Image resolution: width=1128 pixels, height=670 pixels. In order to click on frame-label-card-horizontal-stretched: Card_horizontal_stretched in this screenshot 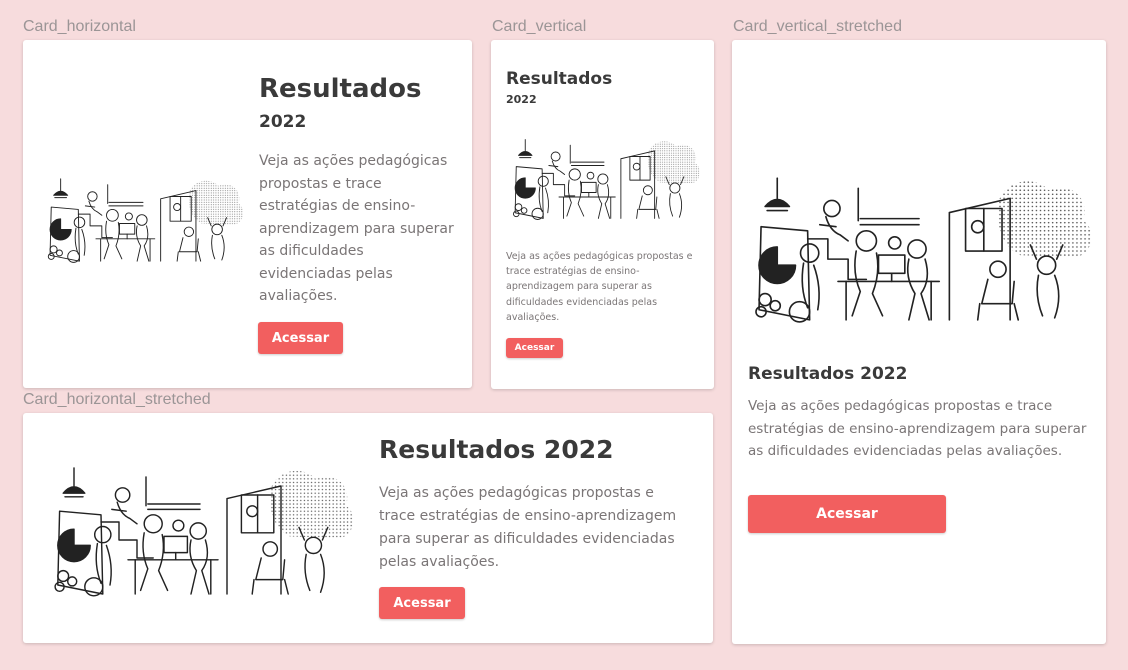, I will do `click(117, 399)`.